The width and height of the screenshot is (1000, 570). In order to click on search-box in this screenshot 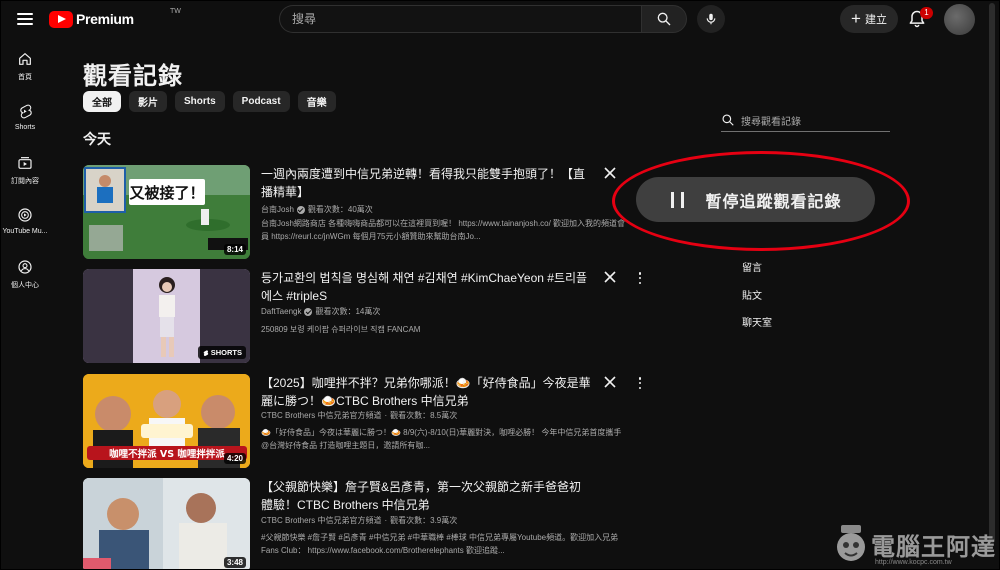, I will do `click(460, 19)`.